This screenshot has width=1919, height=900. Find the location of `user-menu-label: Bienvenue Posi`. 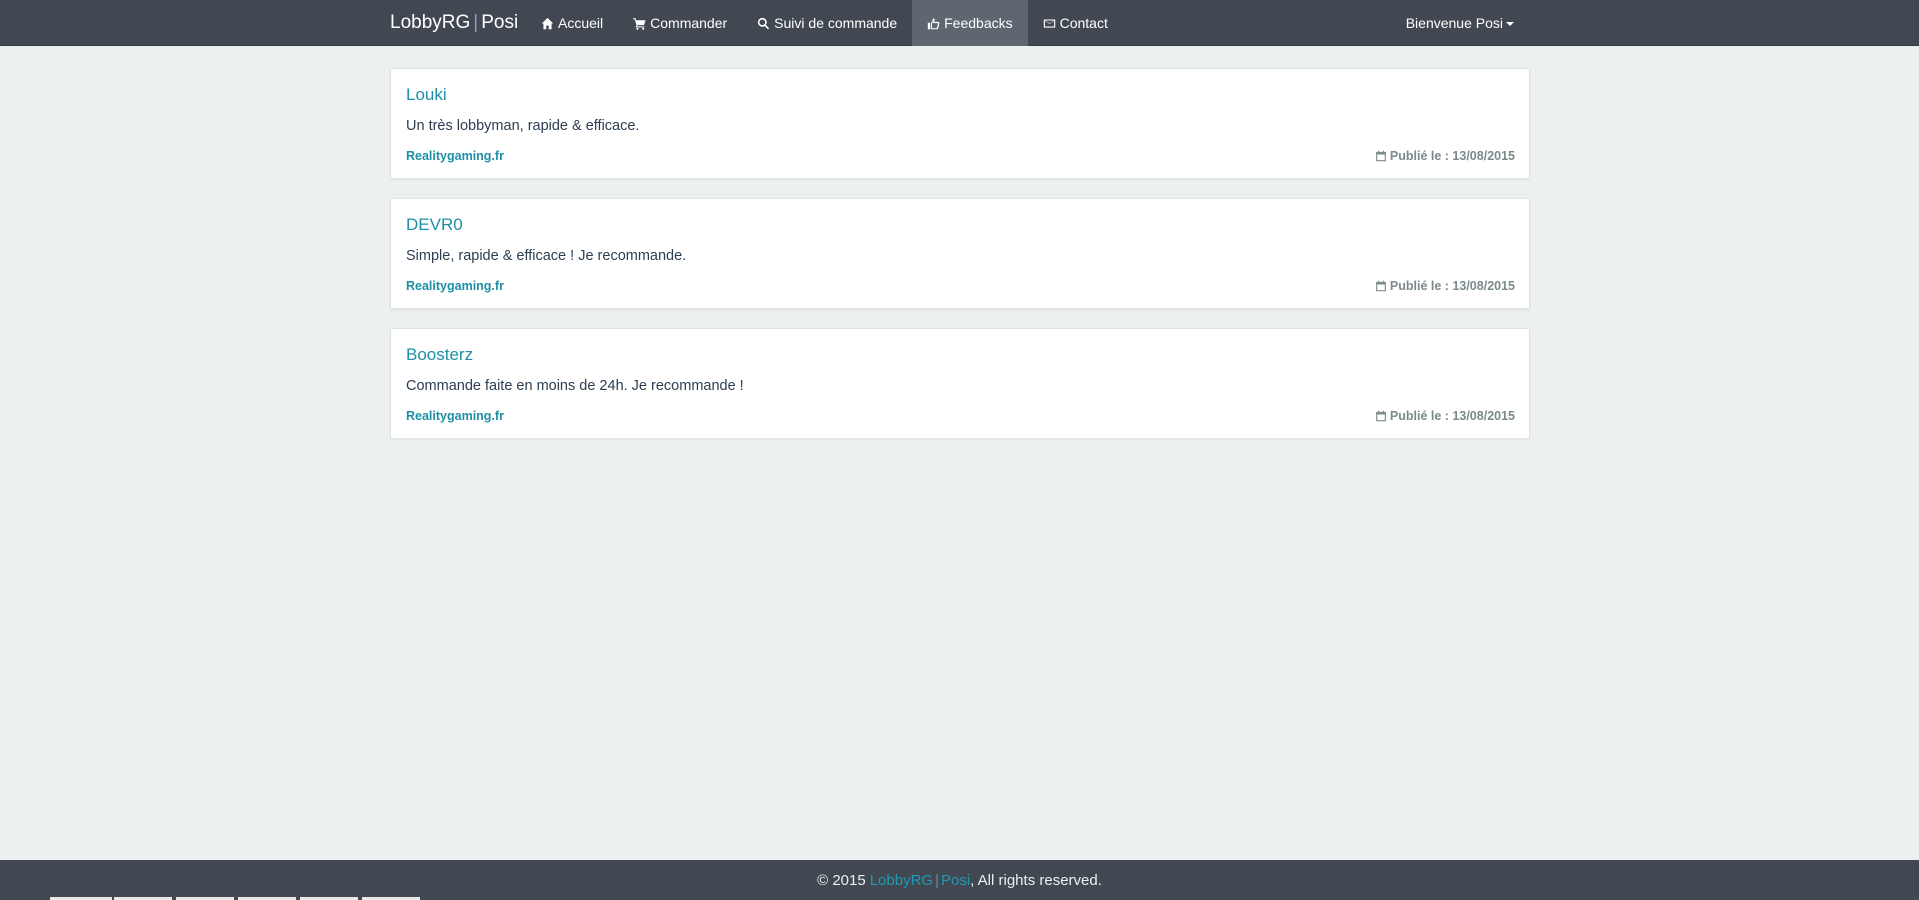

user-menu-label: Bienvenue Posi is located at coordinates (1454, 23).